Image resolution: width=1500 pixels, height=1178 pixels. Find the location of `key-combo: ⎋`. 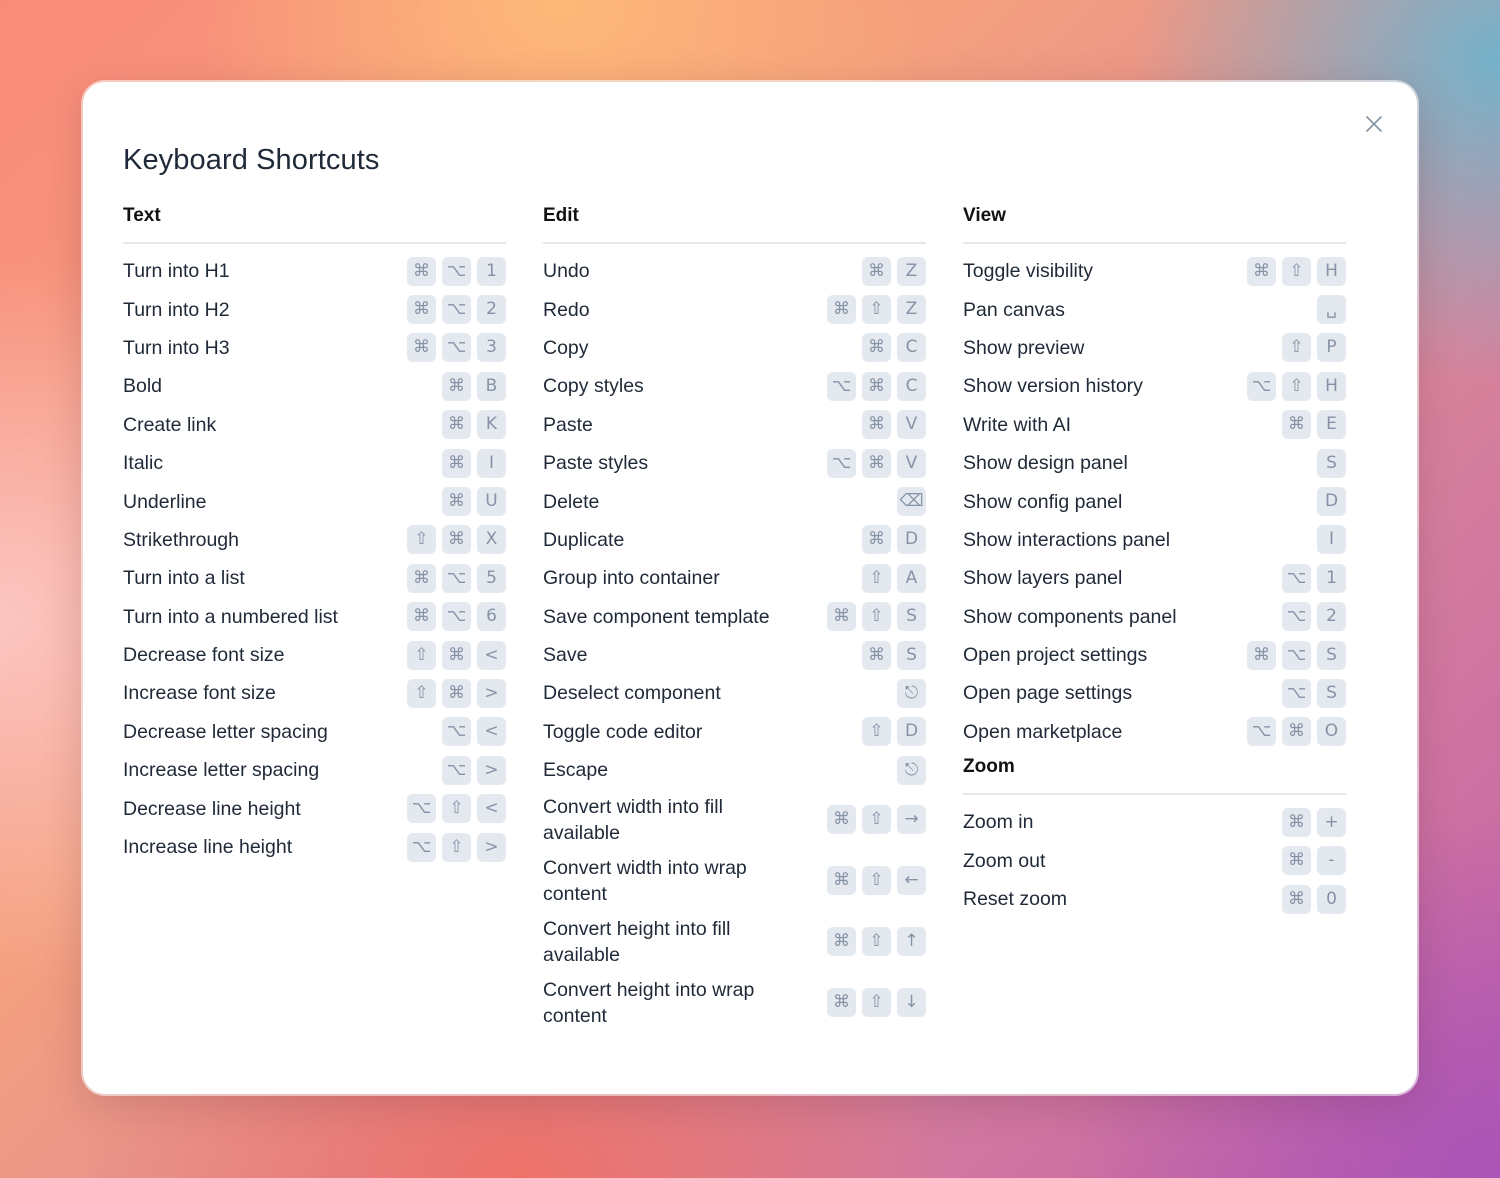

key-combo: ⎋ is located at coordinates (911, 693).